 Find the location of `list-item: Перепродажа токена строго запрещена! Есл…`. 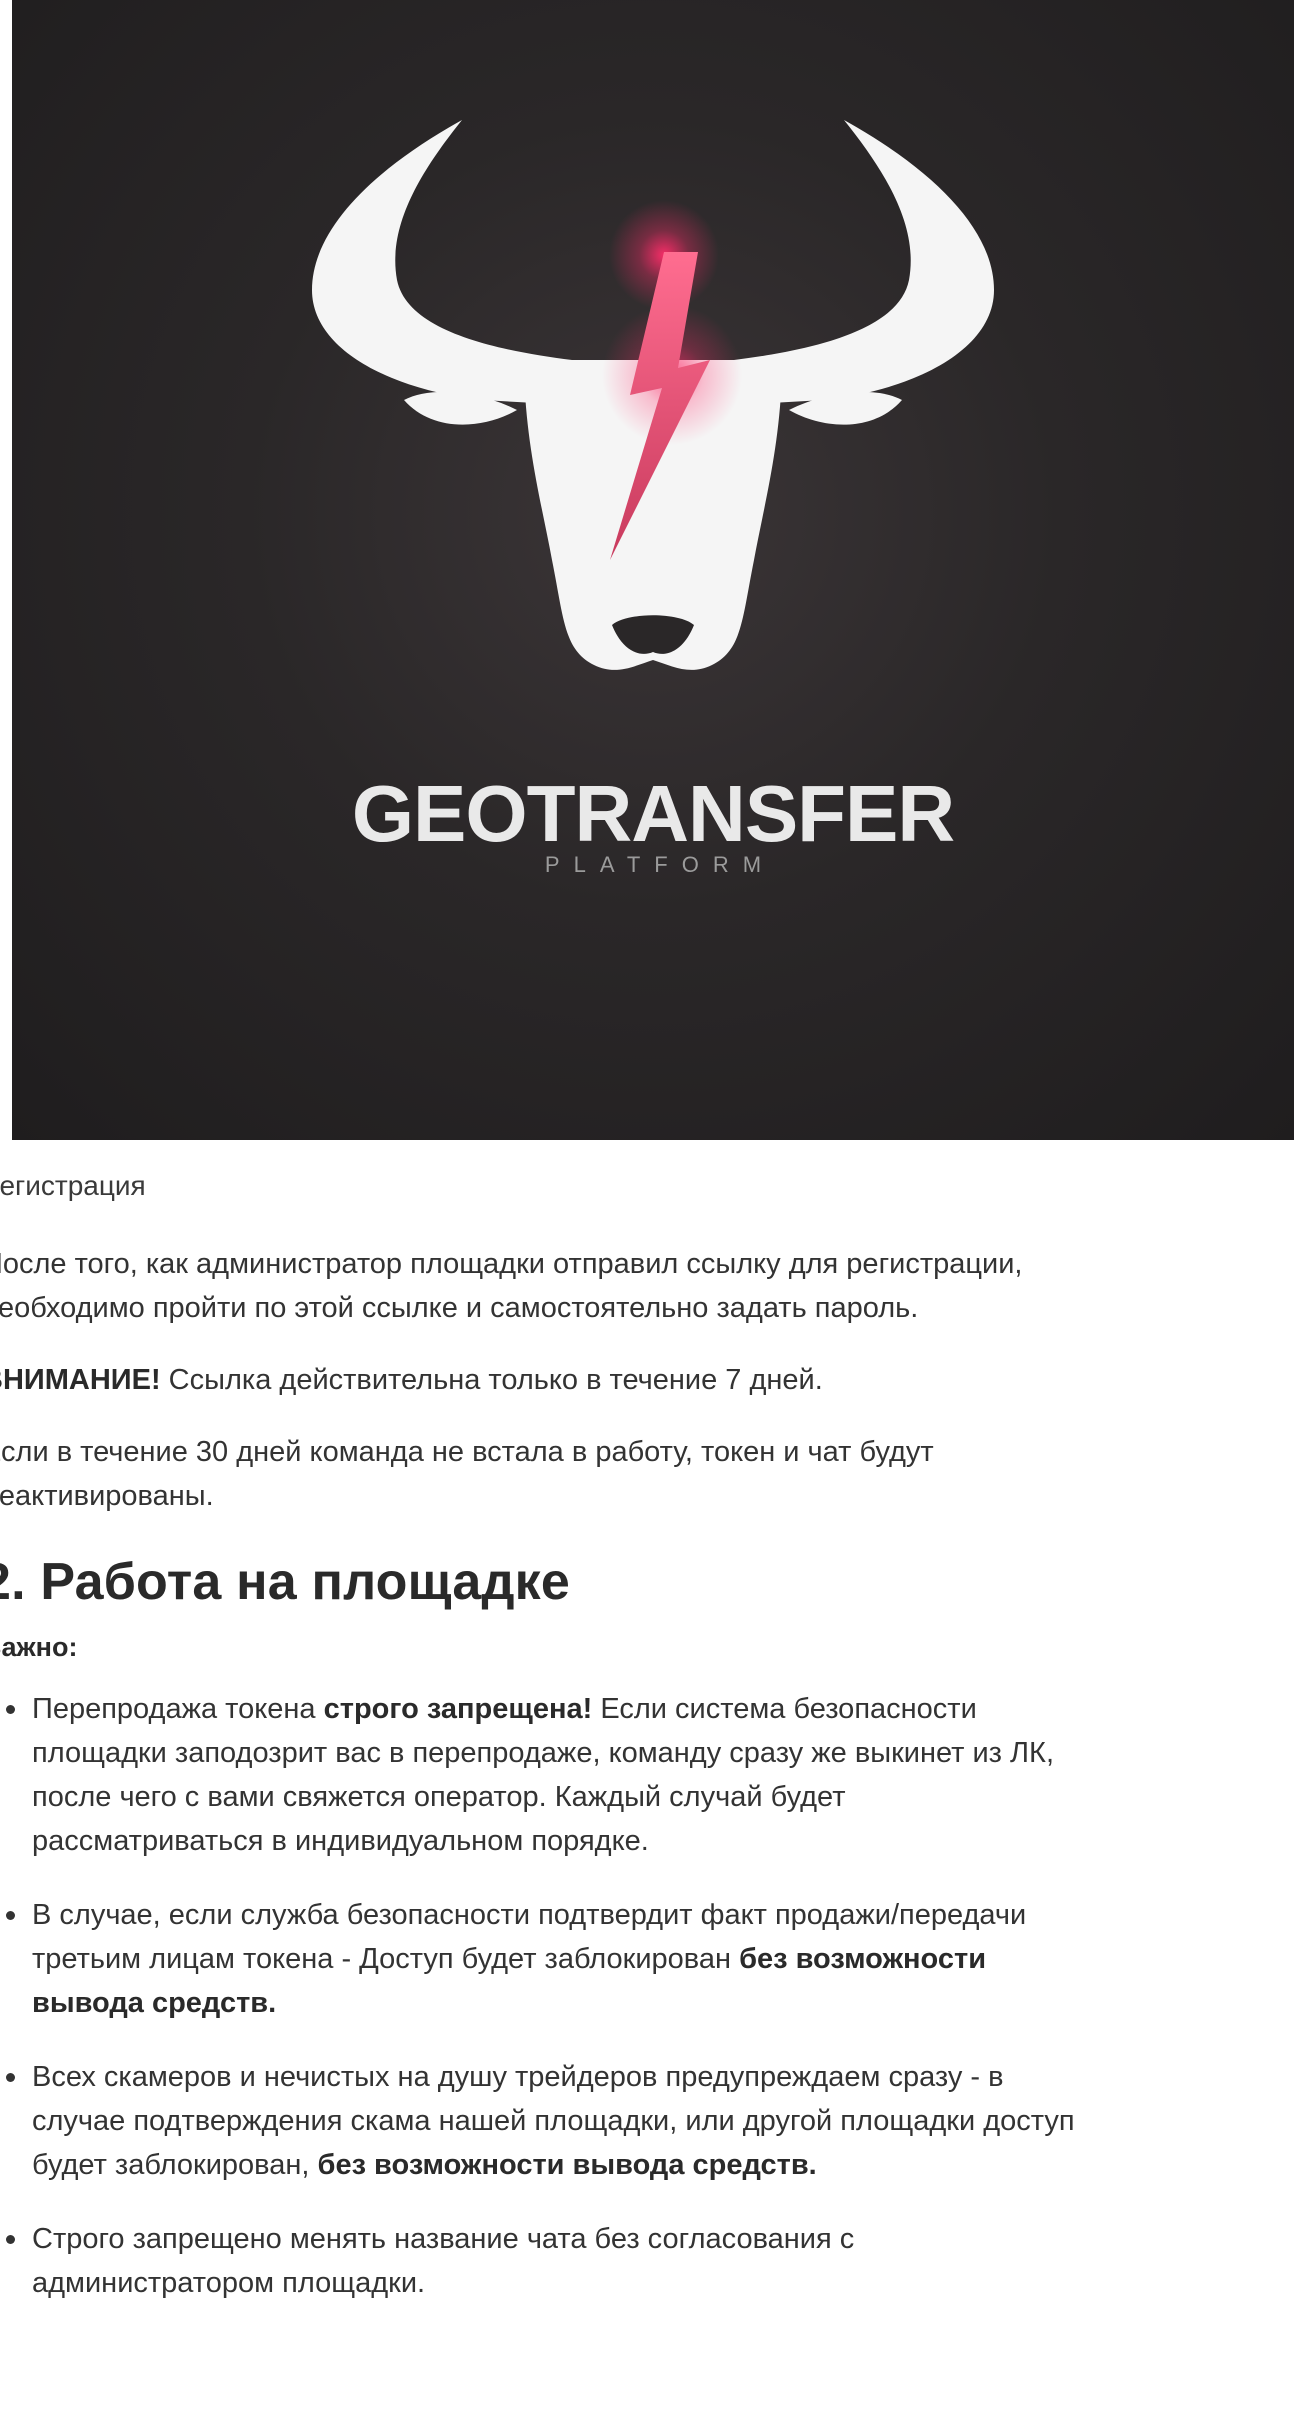

list-item: Перепродажа токена строго запрещена! Есл… is located at coordinates (653, 1775).